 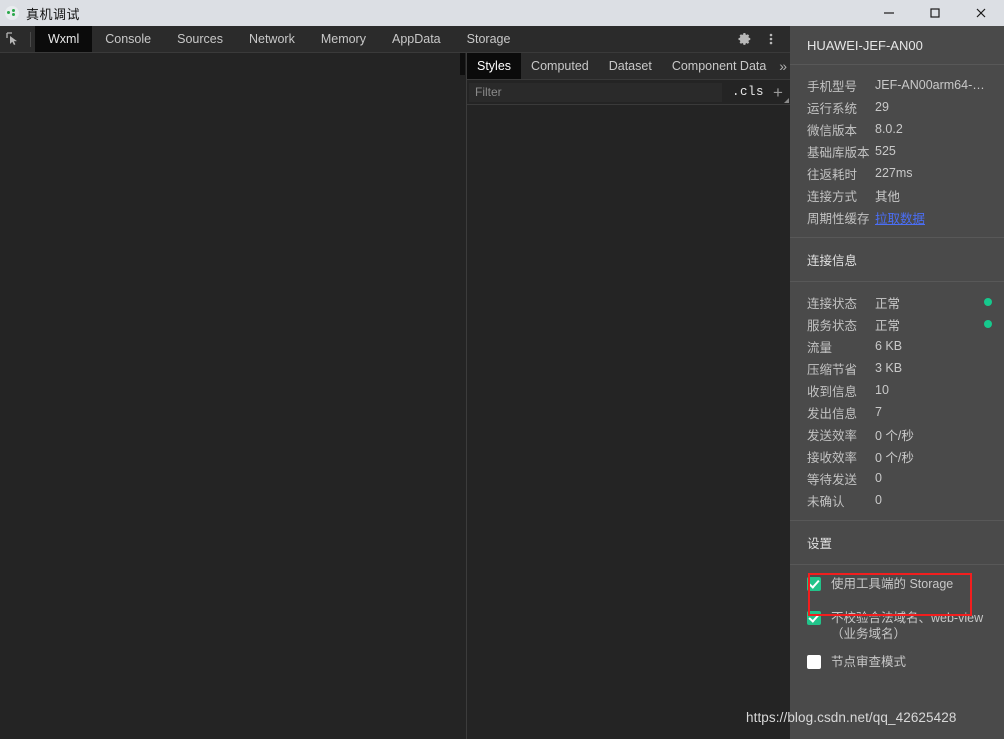 I want to click on device-name: HUAWEI-JEF-AN00, so click(x=865, y=45).